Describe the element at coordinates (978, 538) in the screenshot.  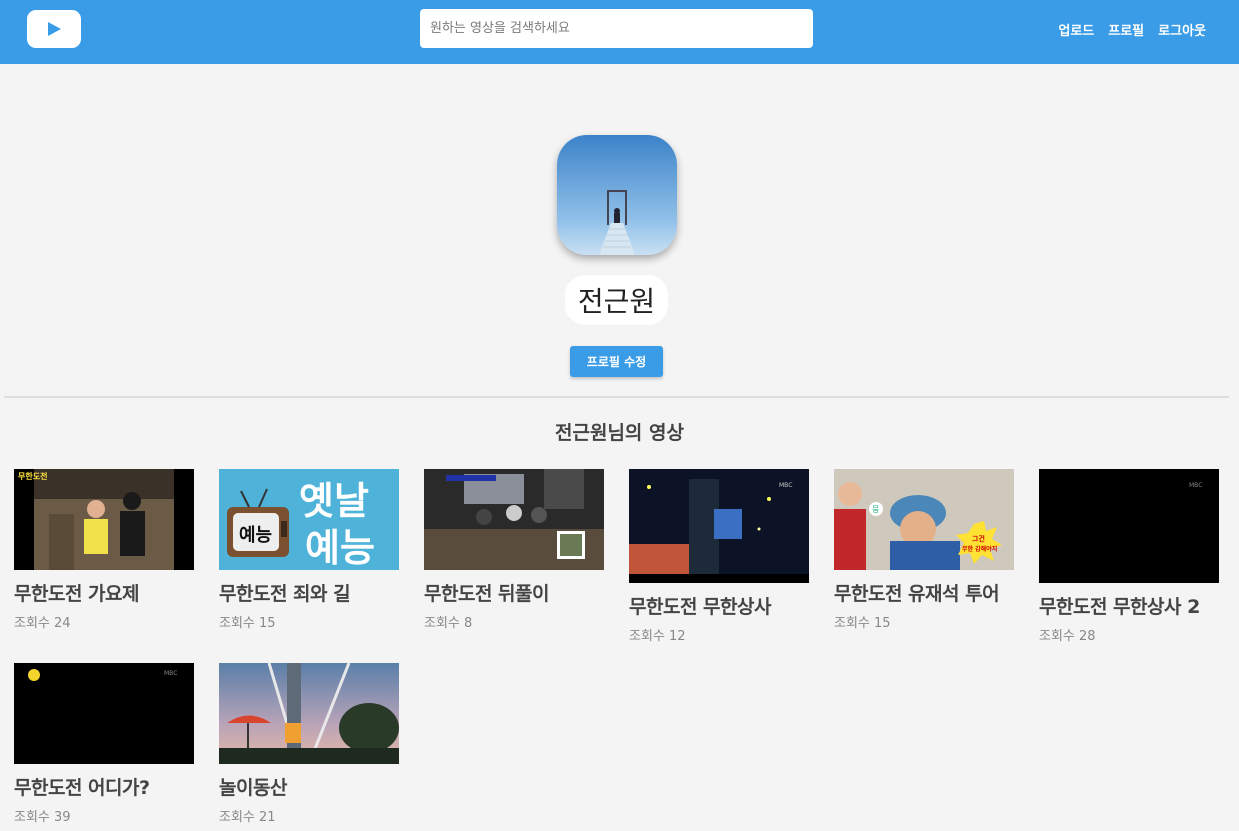
I see `thumb-badge-text: 그건` at that location.